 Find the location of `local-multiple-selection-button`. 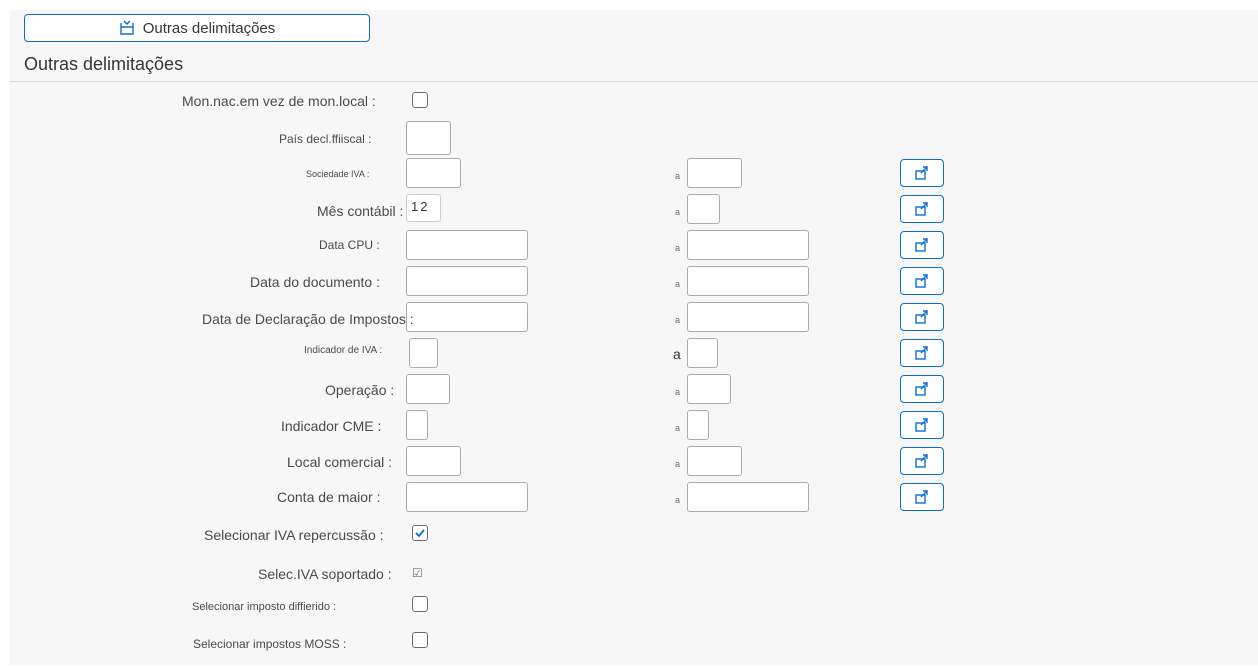

local-multiple-selection-button is located at coordinates (922, 461).